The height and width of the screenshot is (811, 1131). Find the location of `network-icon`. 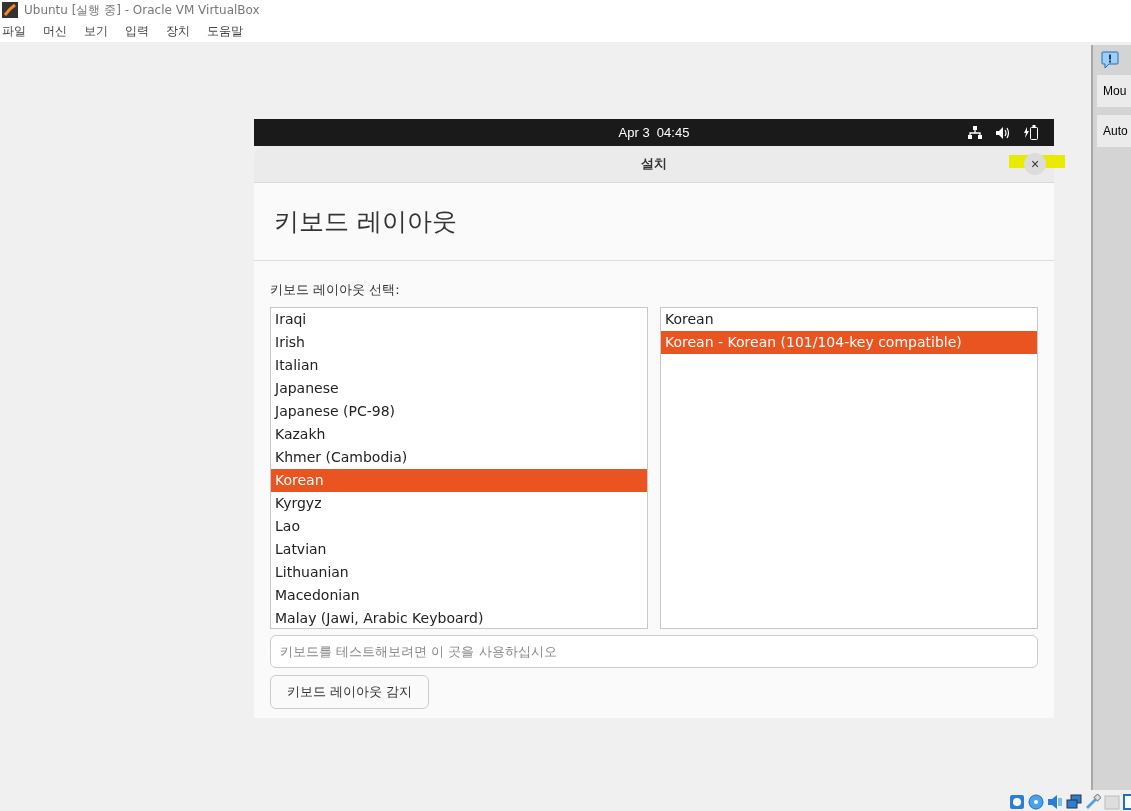

network-icon is located at coordinates (975, 132).